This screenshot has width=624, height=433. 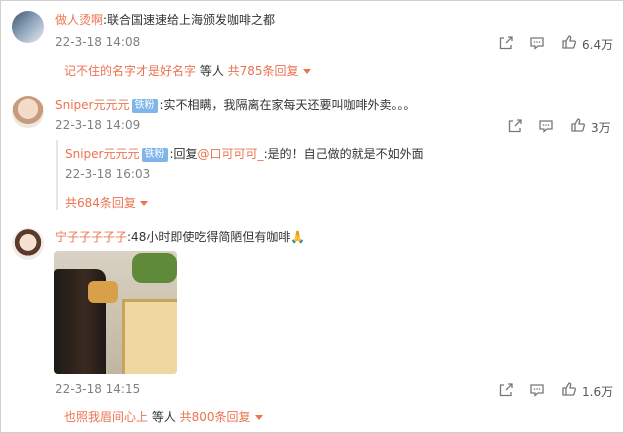 I want to click on reply-count: 共785条回复, so click(x=263, y=71).